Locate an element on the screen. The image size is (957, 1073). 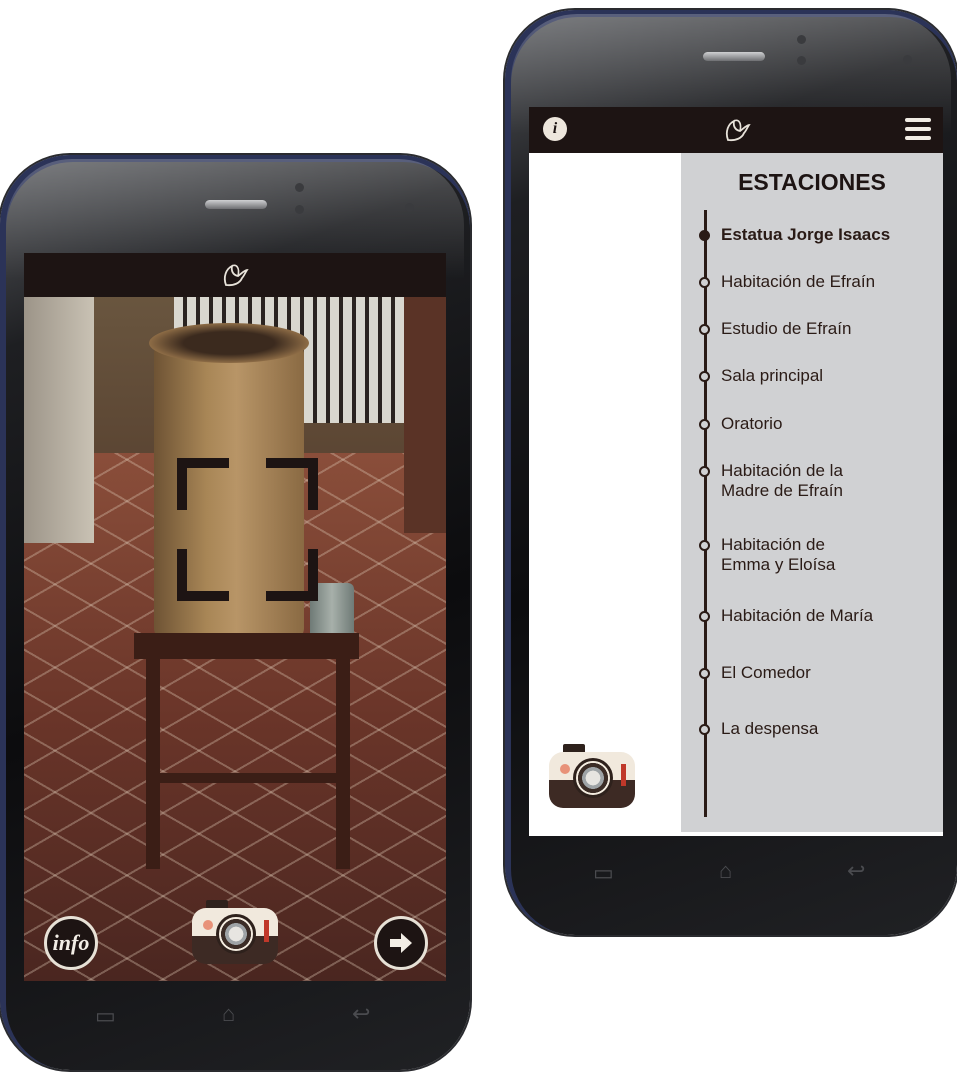
station-label: La despensa is located at coordinates (770, 728).